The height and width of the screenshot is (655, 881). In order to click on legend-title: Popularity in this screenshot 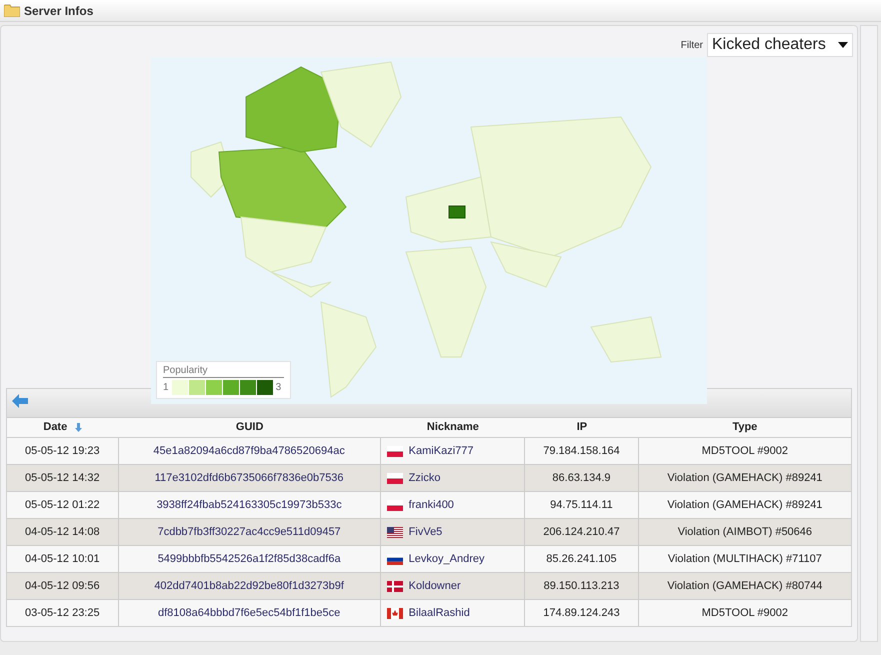, I will do `click(223, 371)`.